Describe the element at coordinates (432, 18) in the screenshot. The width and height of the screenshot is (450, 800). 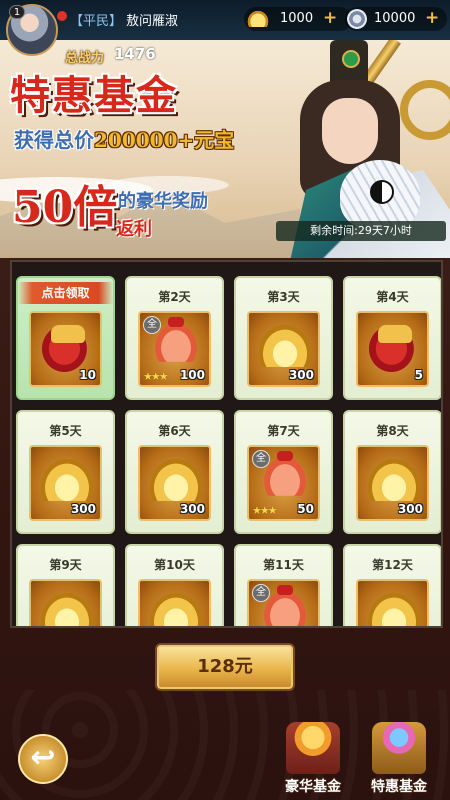
I see `add-silver-button: +` at that location.